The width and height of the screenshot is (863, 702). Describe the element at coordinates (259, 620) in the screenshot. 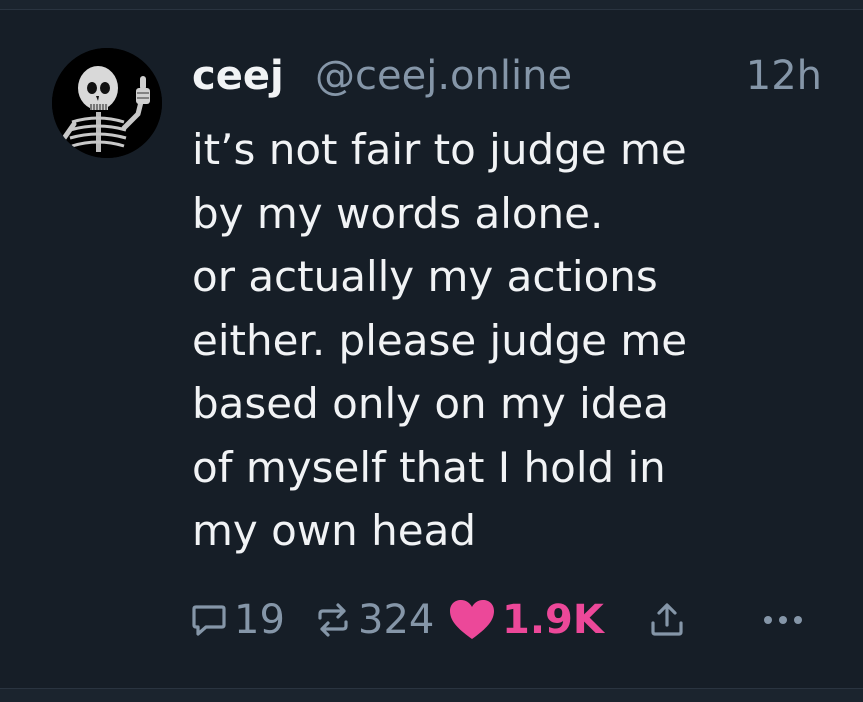

I see `reply-count: 19` at that location.